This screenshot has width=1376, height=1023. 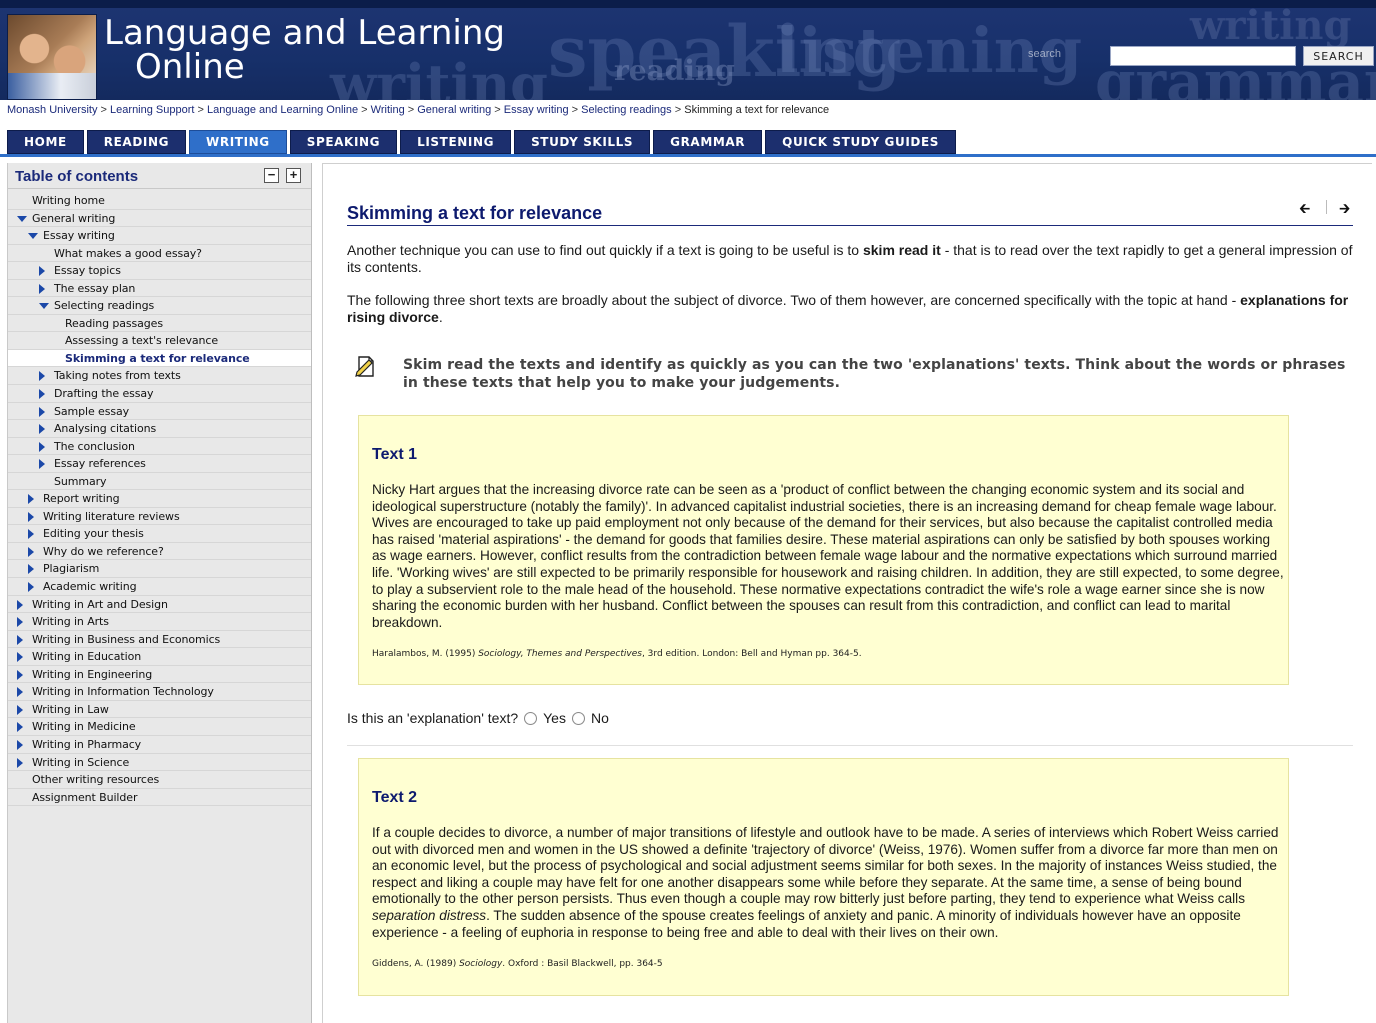 What do you see at coordinates (159, 727) in the screenshot?
I see `toc-item: Writing in Medicine` at bounding box center [159, 727].